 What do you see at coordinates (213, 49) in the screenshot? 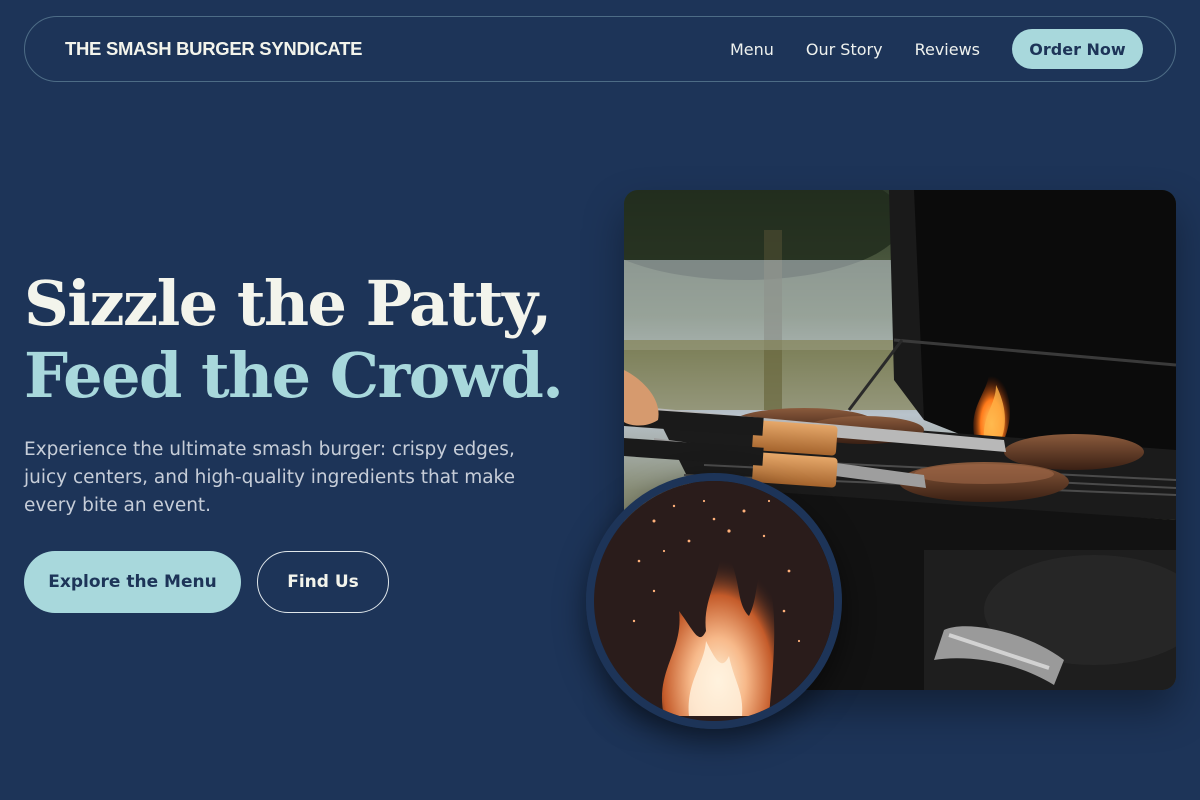
I see `brand-logo: THE SMASH BURGER SYNDICATE` at bounding box center [213, 49].